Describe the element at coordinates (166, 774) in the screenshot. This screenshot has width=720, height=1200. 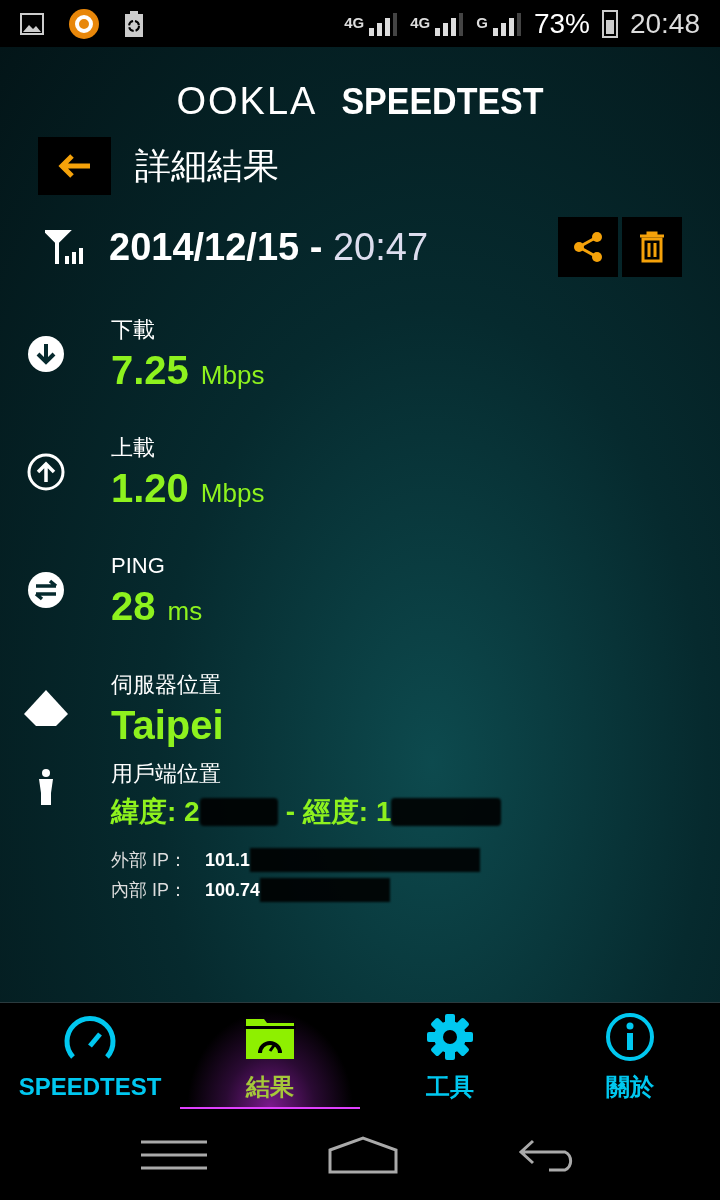
I see `result-label: 用戶端位置` at that location.